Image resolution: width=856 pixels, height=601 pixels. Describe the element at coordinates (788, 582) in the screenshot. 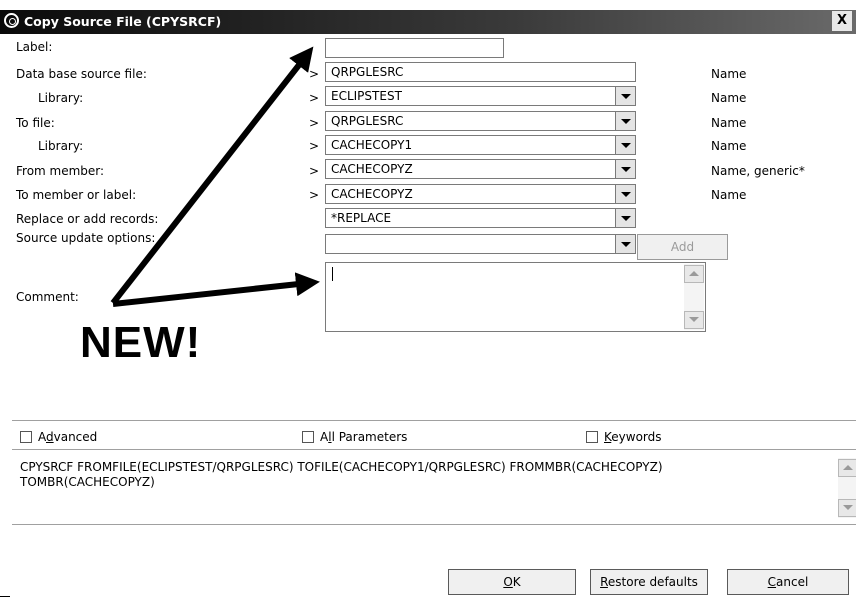

I see `cancel-button: Cancel` at that location.